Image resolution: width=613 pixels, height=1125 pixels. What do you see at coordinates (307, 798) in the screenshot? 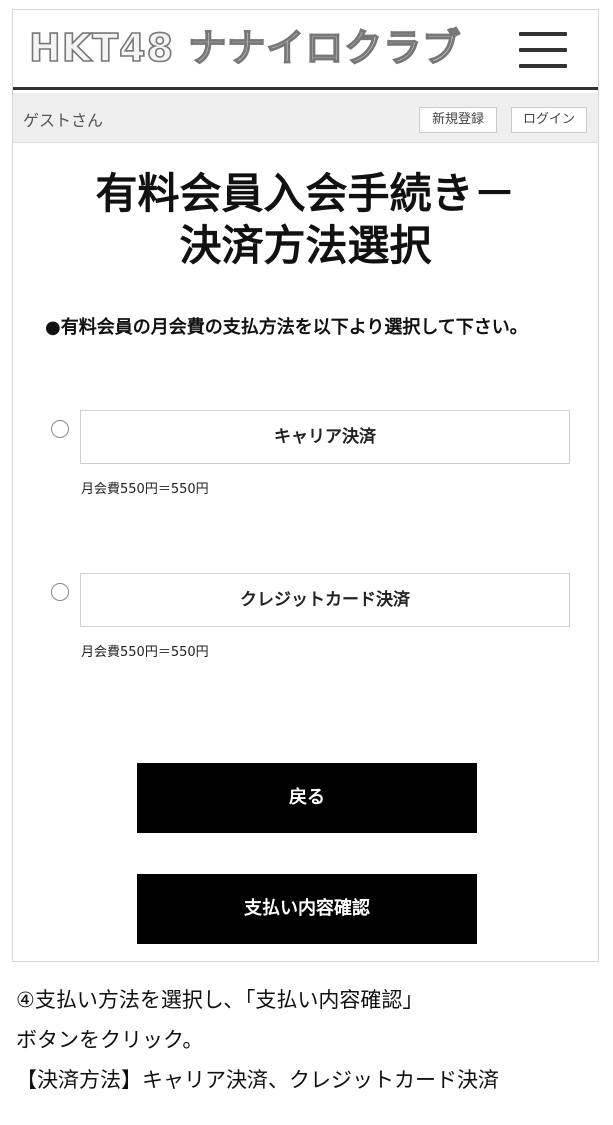
I see `back-button: 戻る` at bounding box center [307, 798].